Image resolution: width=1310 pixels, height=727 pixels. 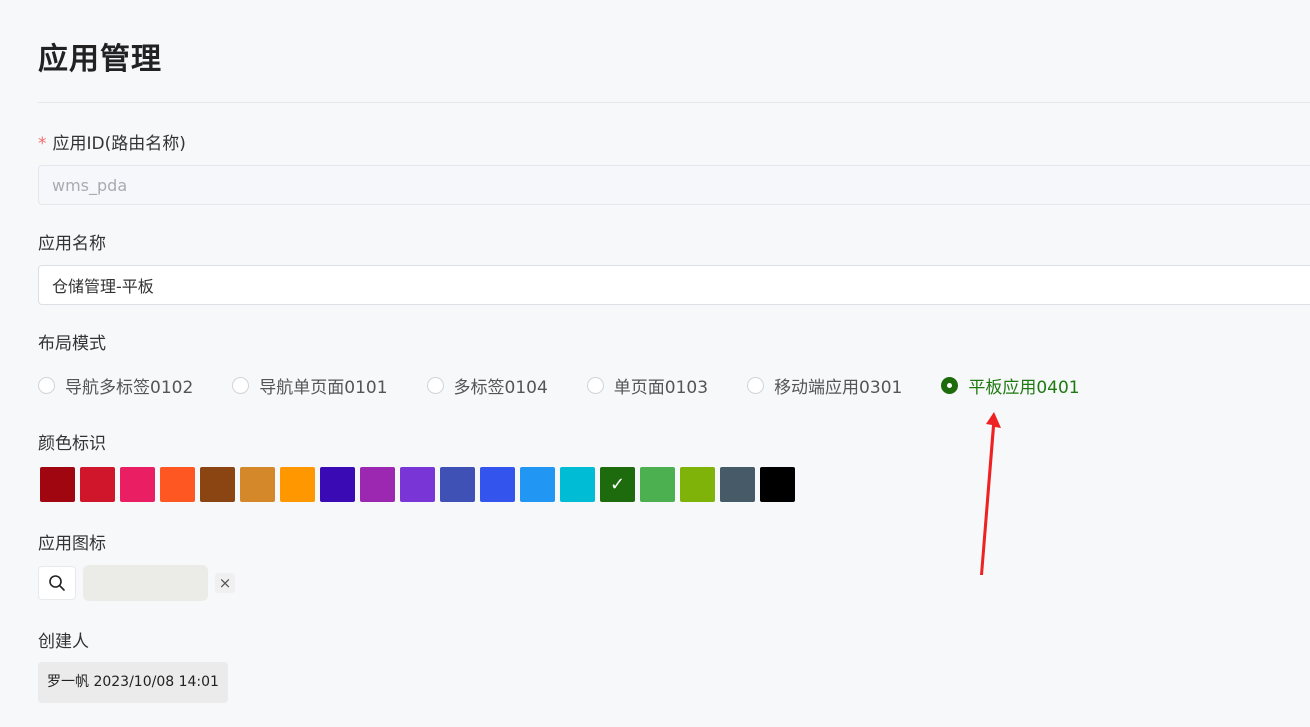 What do you see at coordinates (500, 387) in the screenshot?
I see `radio-label: 多标签0104` at bounding box center [500, 387].